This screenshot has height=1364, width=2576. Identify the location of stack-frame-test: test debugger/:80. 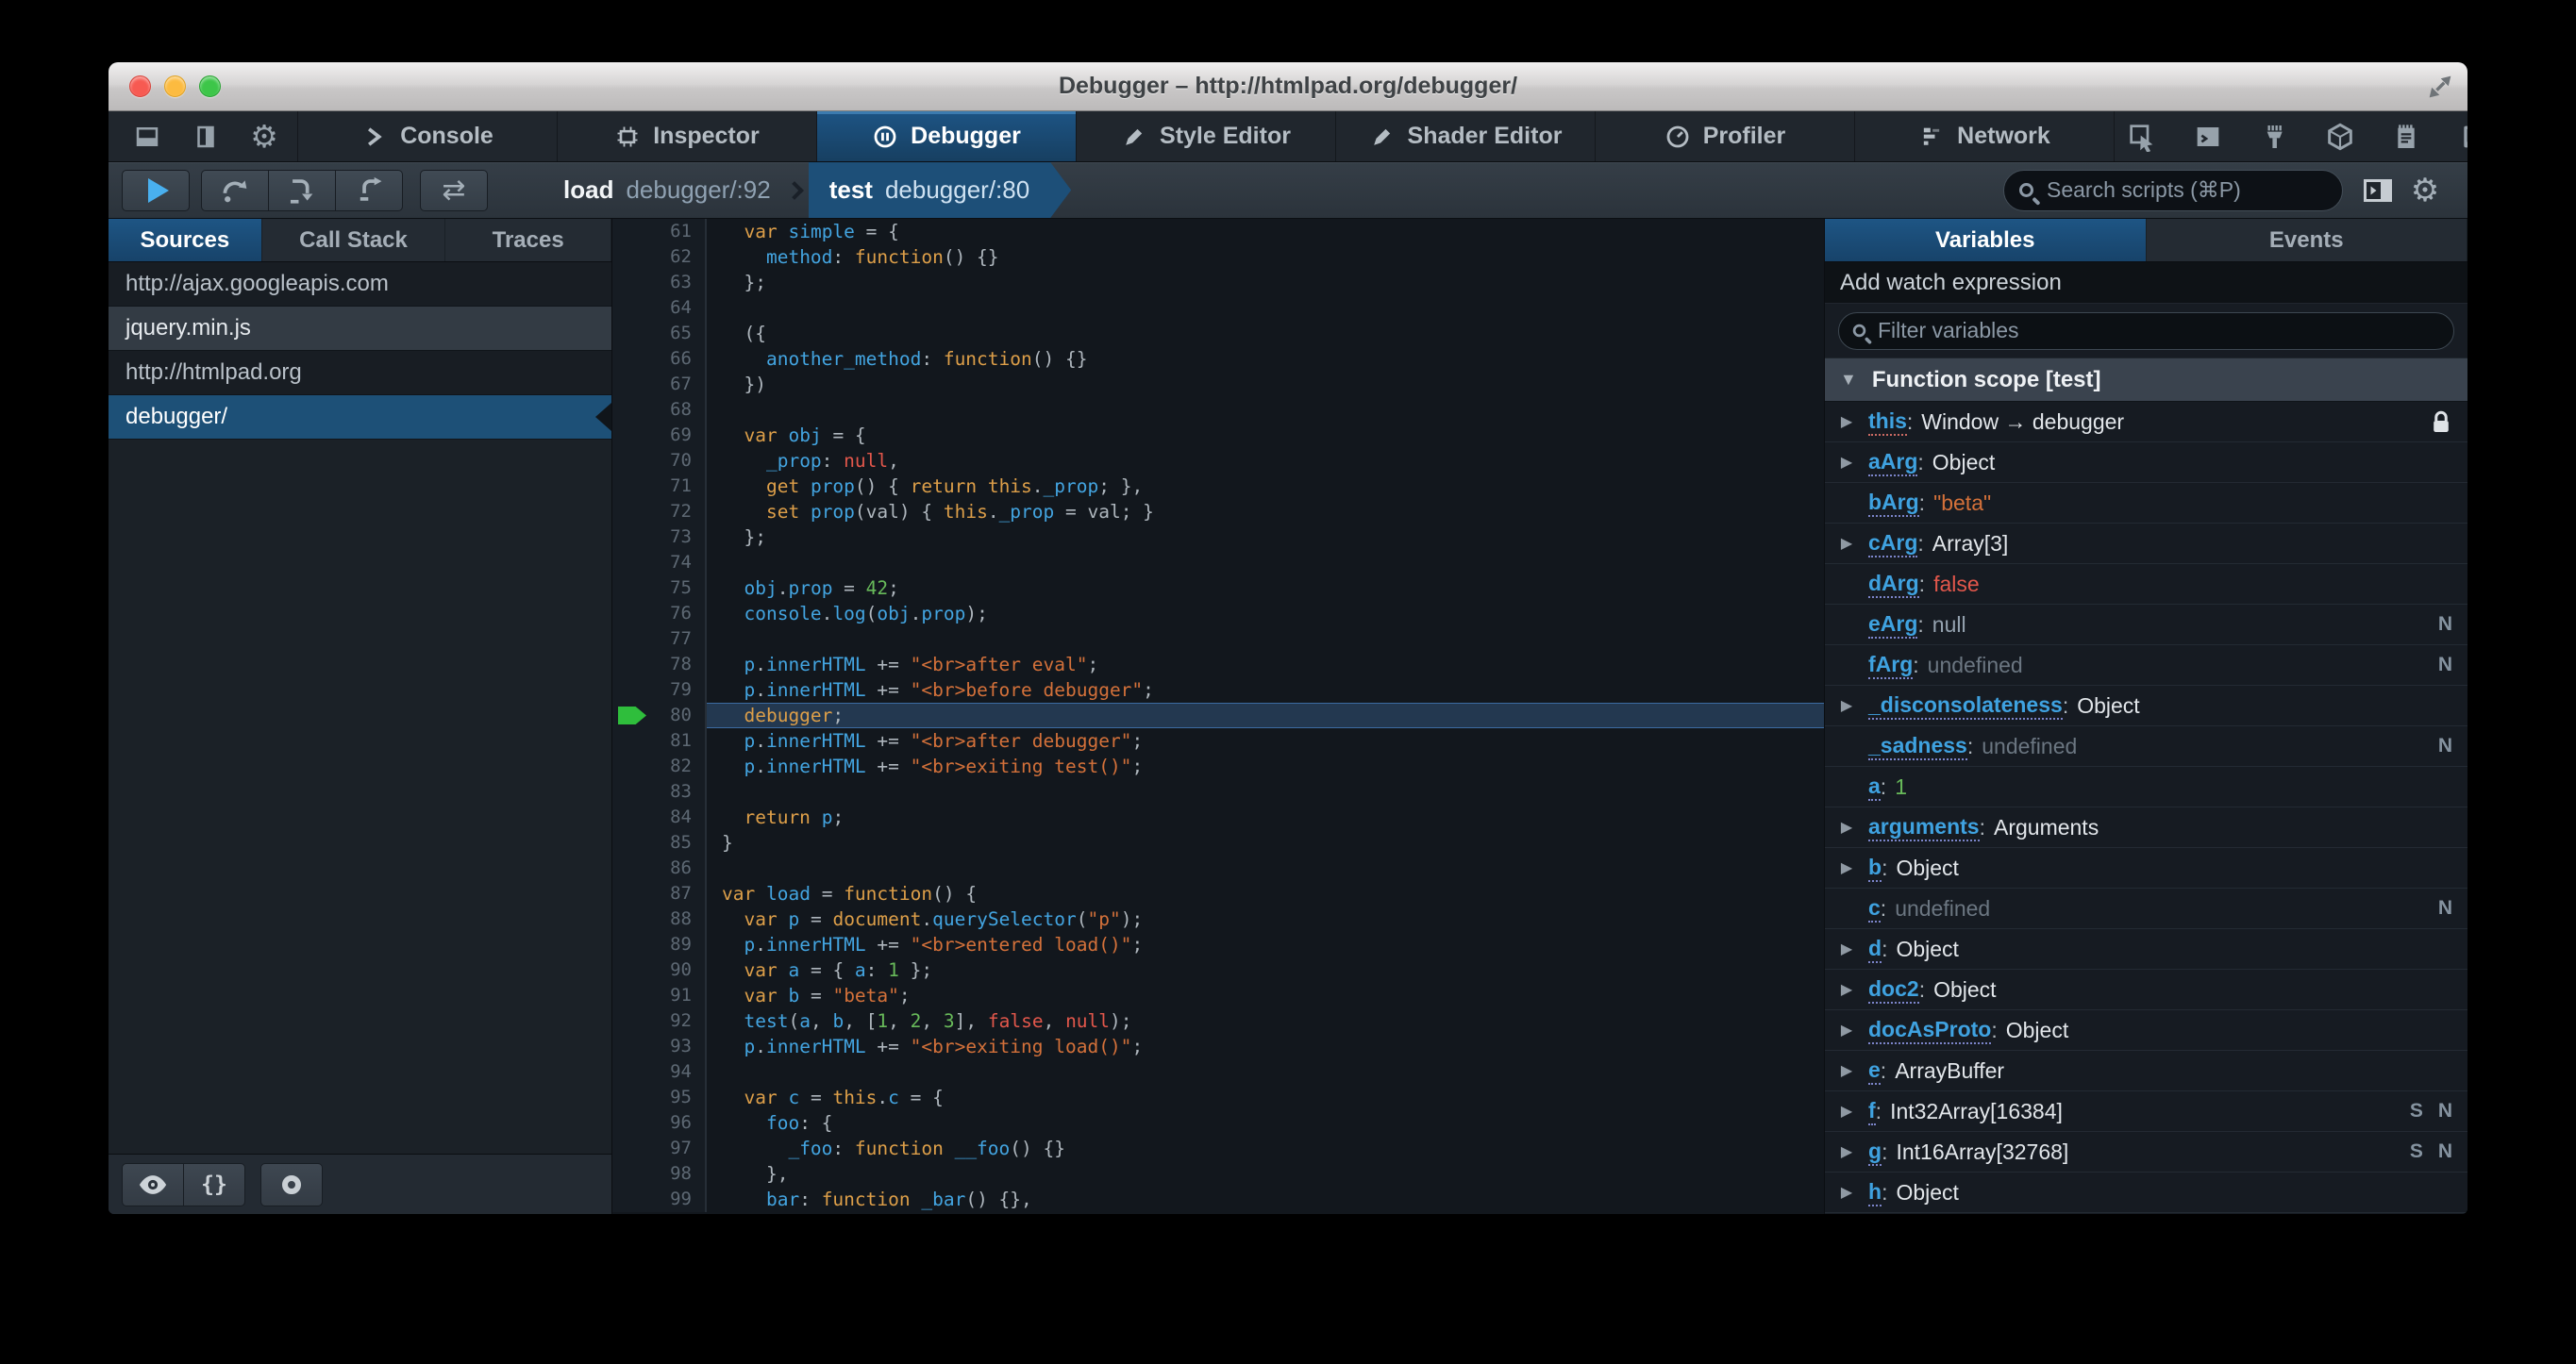
(940, 190).